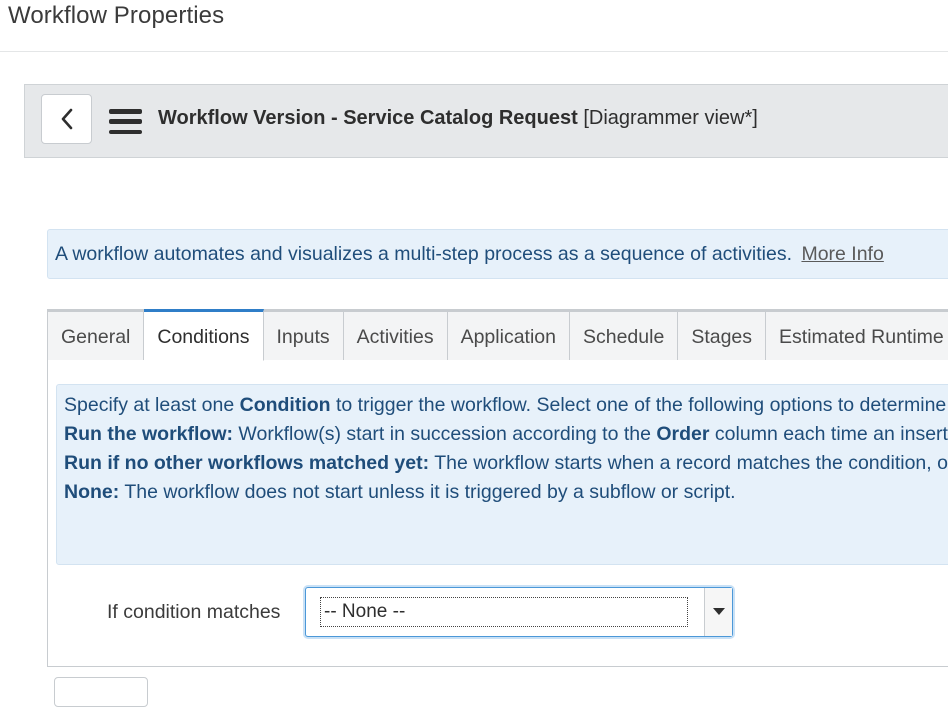 The width and height of the screenshot is (948, 707). I want to click on page-header: Workflow Properties, so click(474, 26).